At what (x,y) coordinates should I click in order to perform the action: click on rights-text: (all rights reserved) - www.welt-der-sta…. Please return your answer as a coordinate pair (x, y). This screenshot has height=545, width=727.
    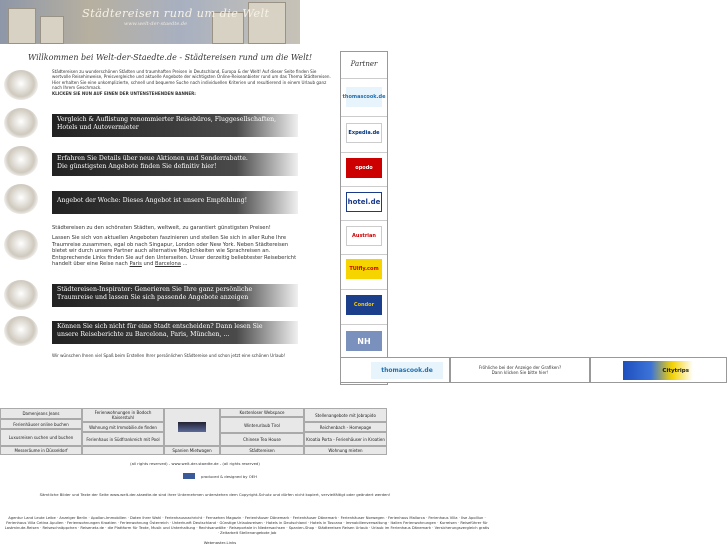
    Looking at the image, I should click on (195, 463).